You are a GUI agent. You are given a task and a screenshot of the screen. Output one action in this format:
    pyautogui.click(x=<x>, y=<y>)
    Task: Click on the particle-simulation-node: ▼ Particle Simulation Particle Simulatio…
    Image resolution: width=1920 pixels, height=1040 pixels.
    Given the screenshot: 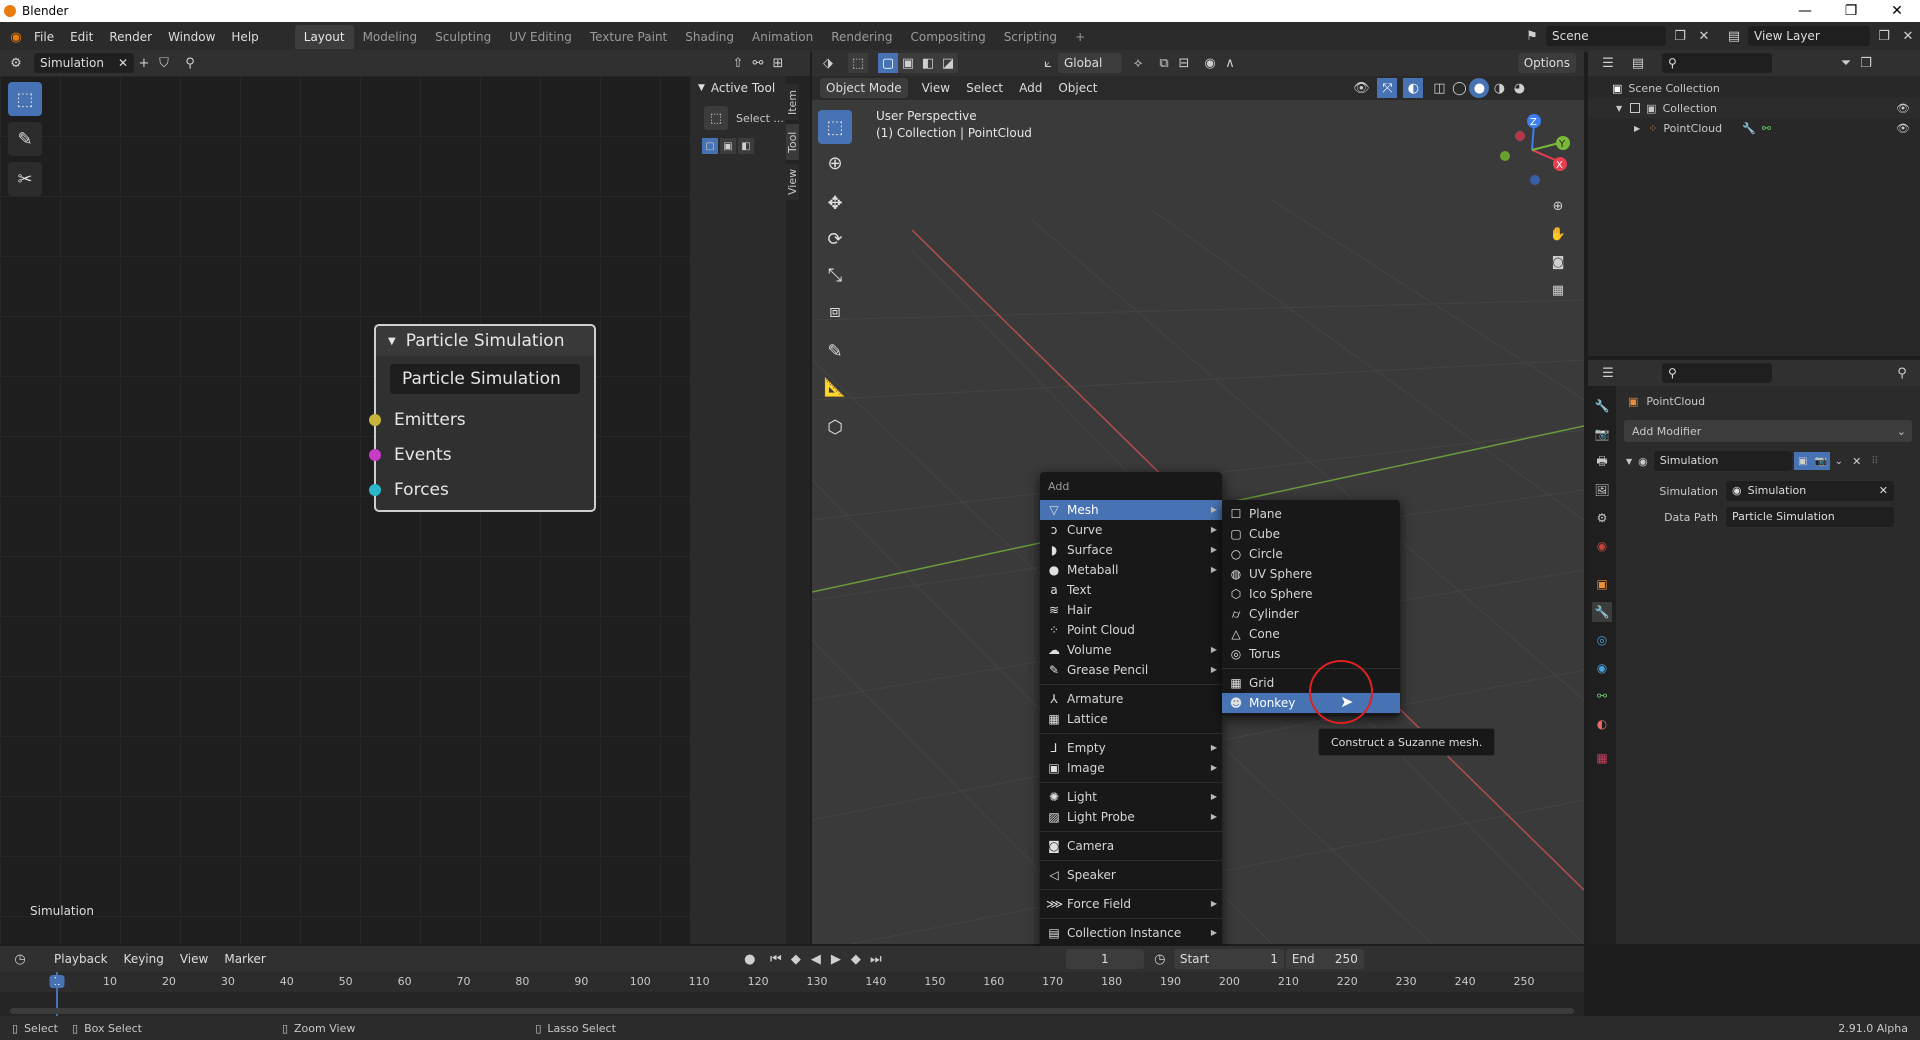 What is the action you would take?
    pyautogui.click(x=482, y=418)
    